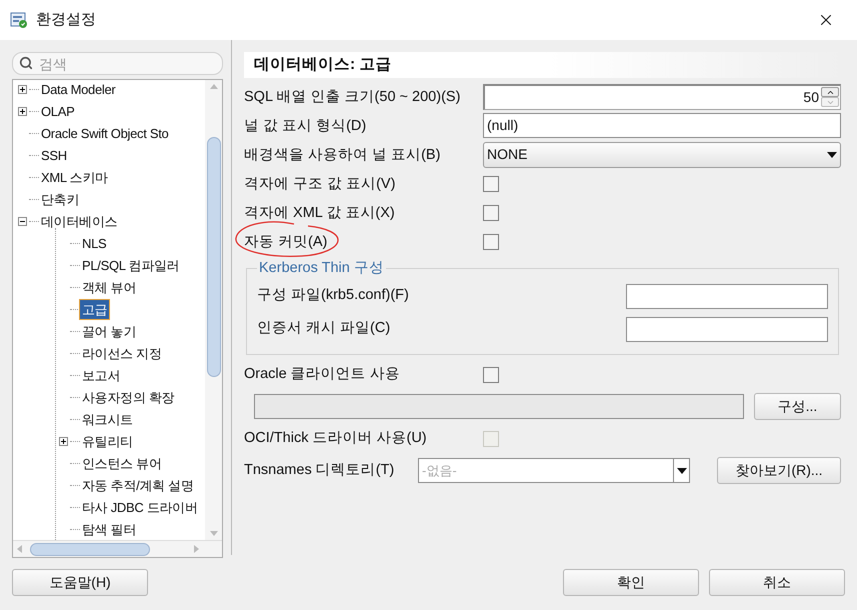 The image size is (857, 610). Describe the element at coordinates (662, 125) in the screenshot. I see `text-field: (null)` at that location.